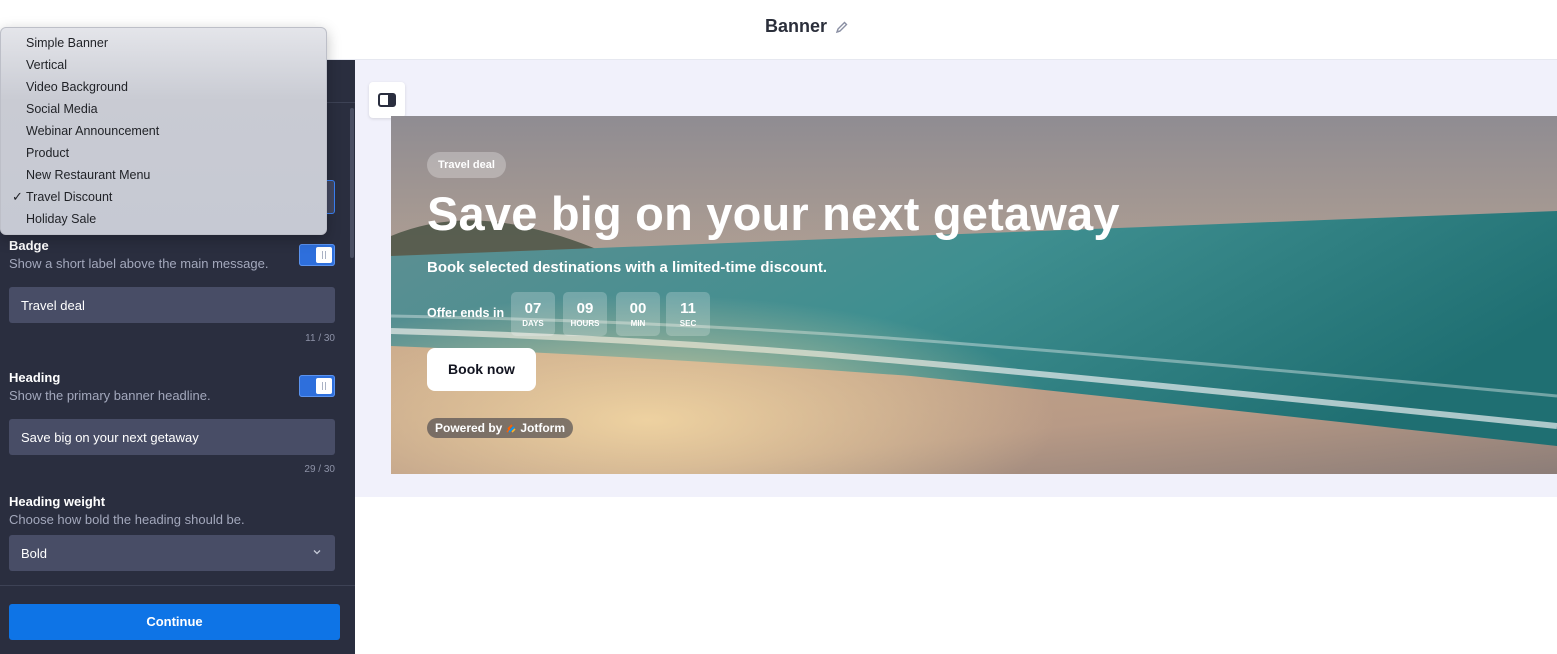 The width and height of the screenshot is (1557, 654). What do you see at coordinates (77, 87) in the screenshot?
I see `menu-item-video-background: Video Background` at bounding box center [77, 87].